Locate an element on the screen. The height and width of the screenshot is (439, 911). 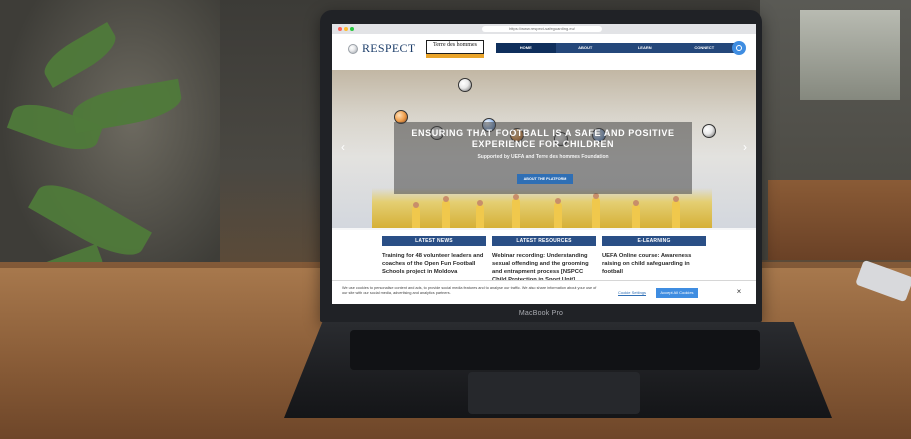
partner-logo-bar is located at coordinates (455, 56).